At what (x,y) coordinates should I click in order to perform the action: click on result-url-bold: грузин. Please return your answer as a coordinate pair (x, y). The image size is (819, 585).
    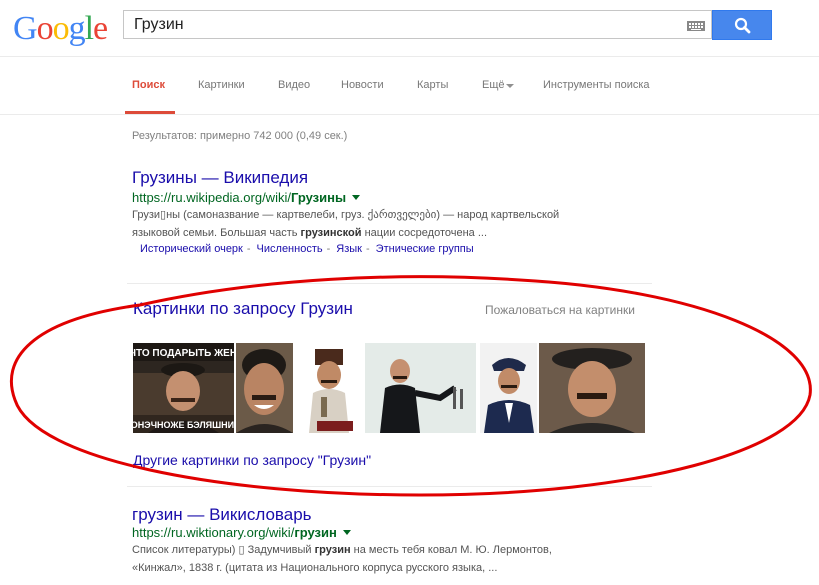
    Looking at the image, I should click on (315, 532).